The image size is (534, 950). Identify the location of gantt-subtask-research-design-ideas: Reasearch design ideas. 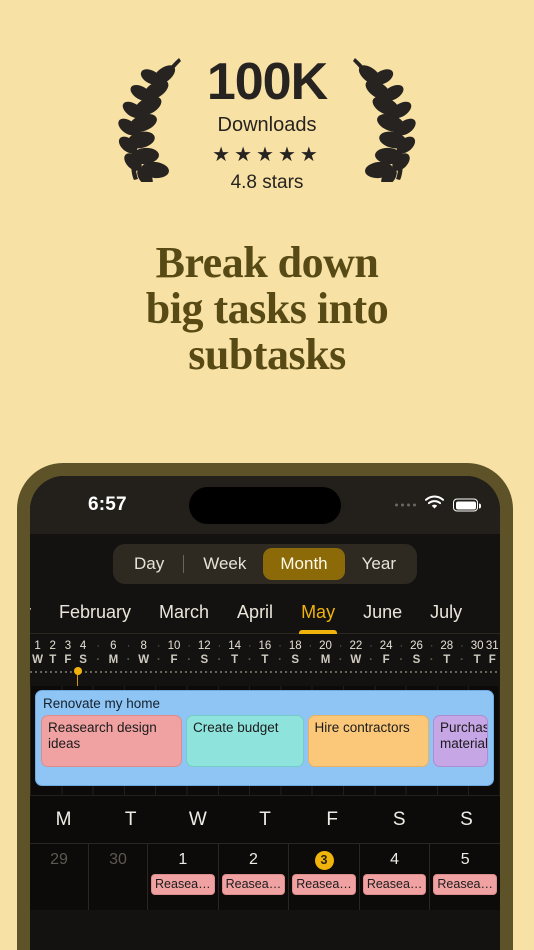
(111, 741).